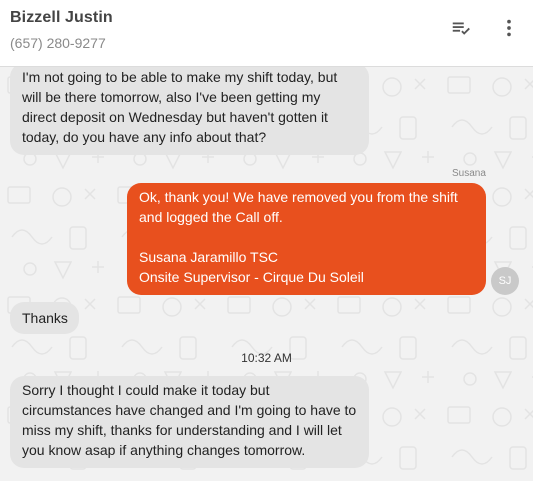  Describe the element at coordinates (266, 358) in the screenshot. I see `message-timestamp: 10:32 AM` at that location.